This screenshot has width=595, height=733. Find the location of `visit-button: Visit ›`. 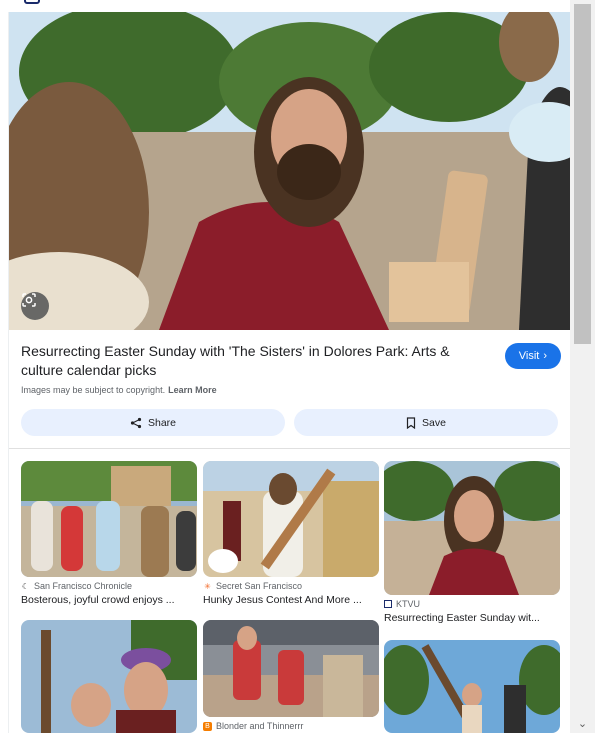

visit-button: Visit › is located at coordinates (532, 356).